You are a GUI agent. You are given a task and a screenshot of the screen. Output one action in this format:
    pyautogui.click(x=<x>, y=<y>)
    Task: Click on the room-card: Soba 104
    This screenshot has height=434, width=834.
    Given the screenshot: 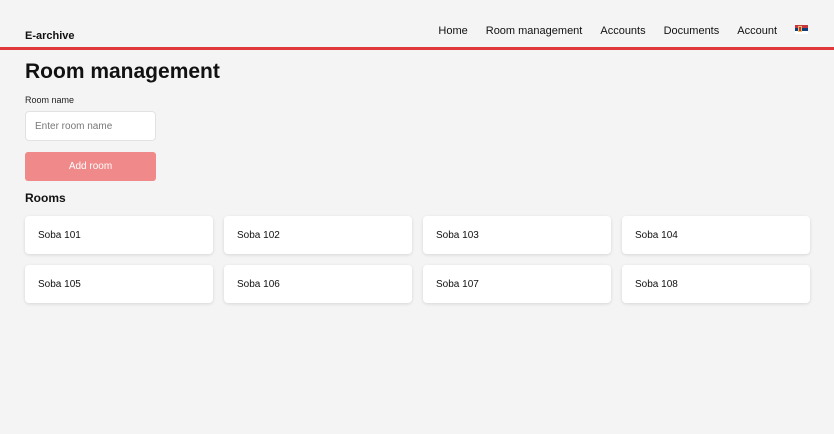 What is the action you would take?
    pyautogui.click(x=716, y=235)
    